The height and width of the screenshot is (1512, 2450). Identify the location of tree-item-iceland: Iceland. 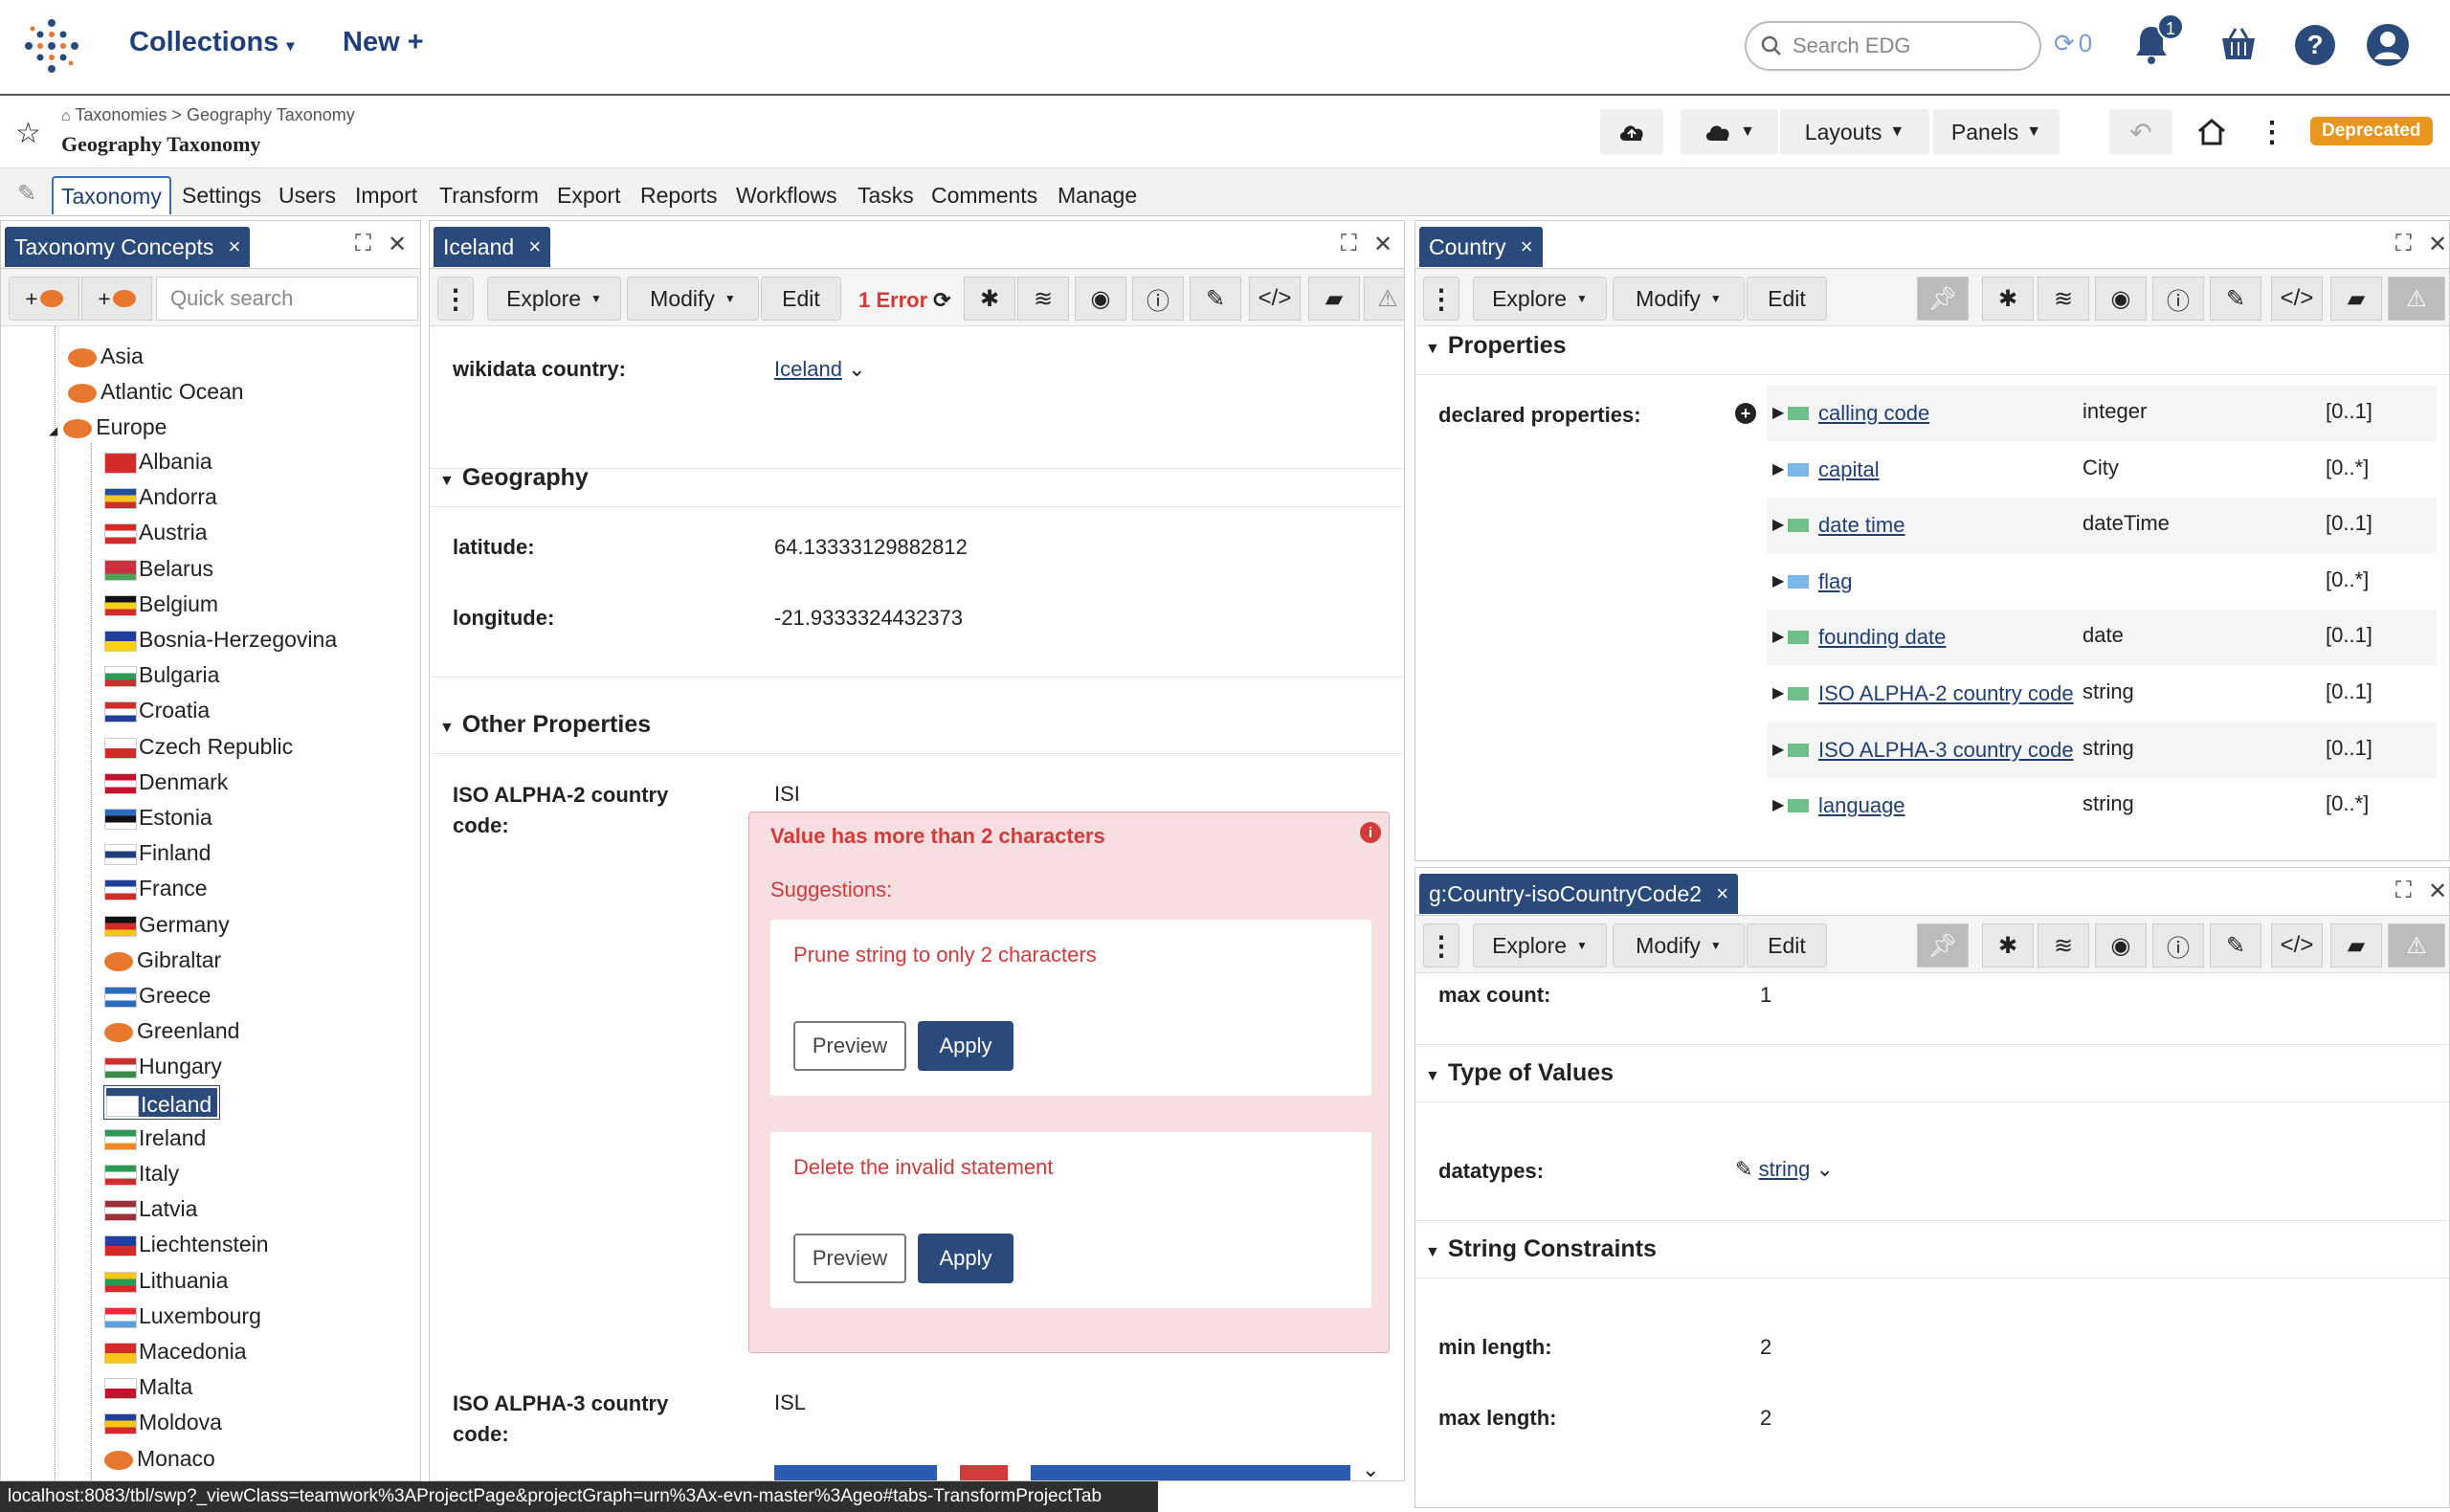
(161, 1102).